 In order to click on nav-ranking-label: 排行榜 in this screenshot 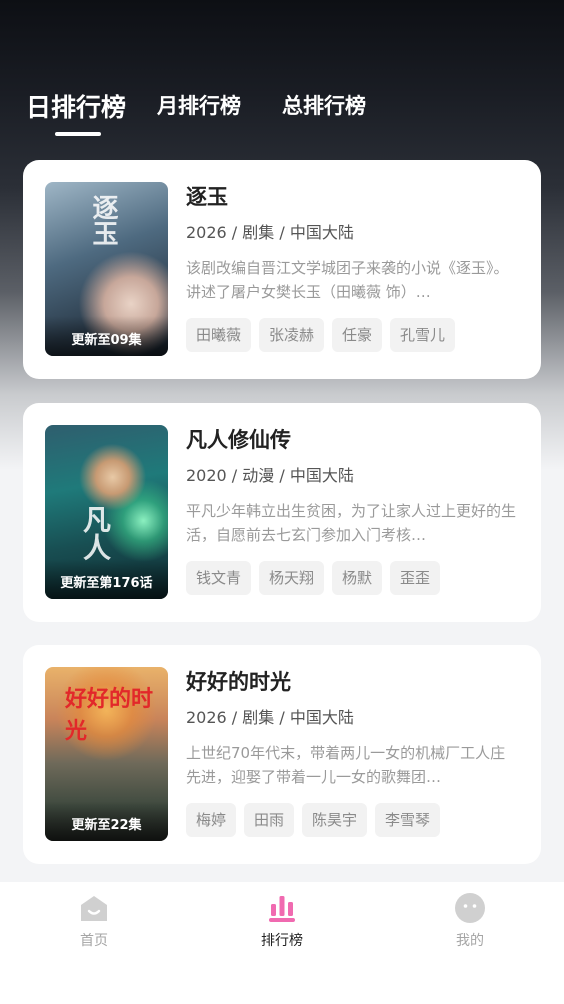, I will do `click(282, 941)`.